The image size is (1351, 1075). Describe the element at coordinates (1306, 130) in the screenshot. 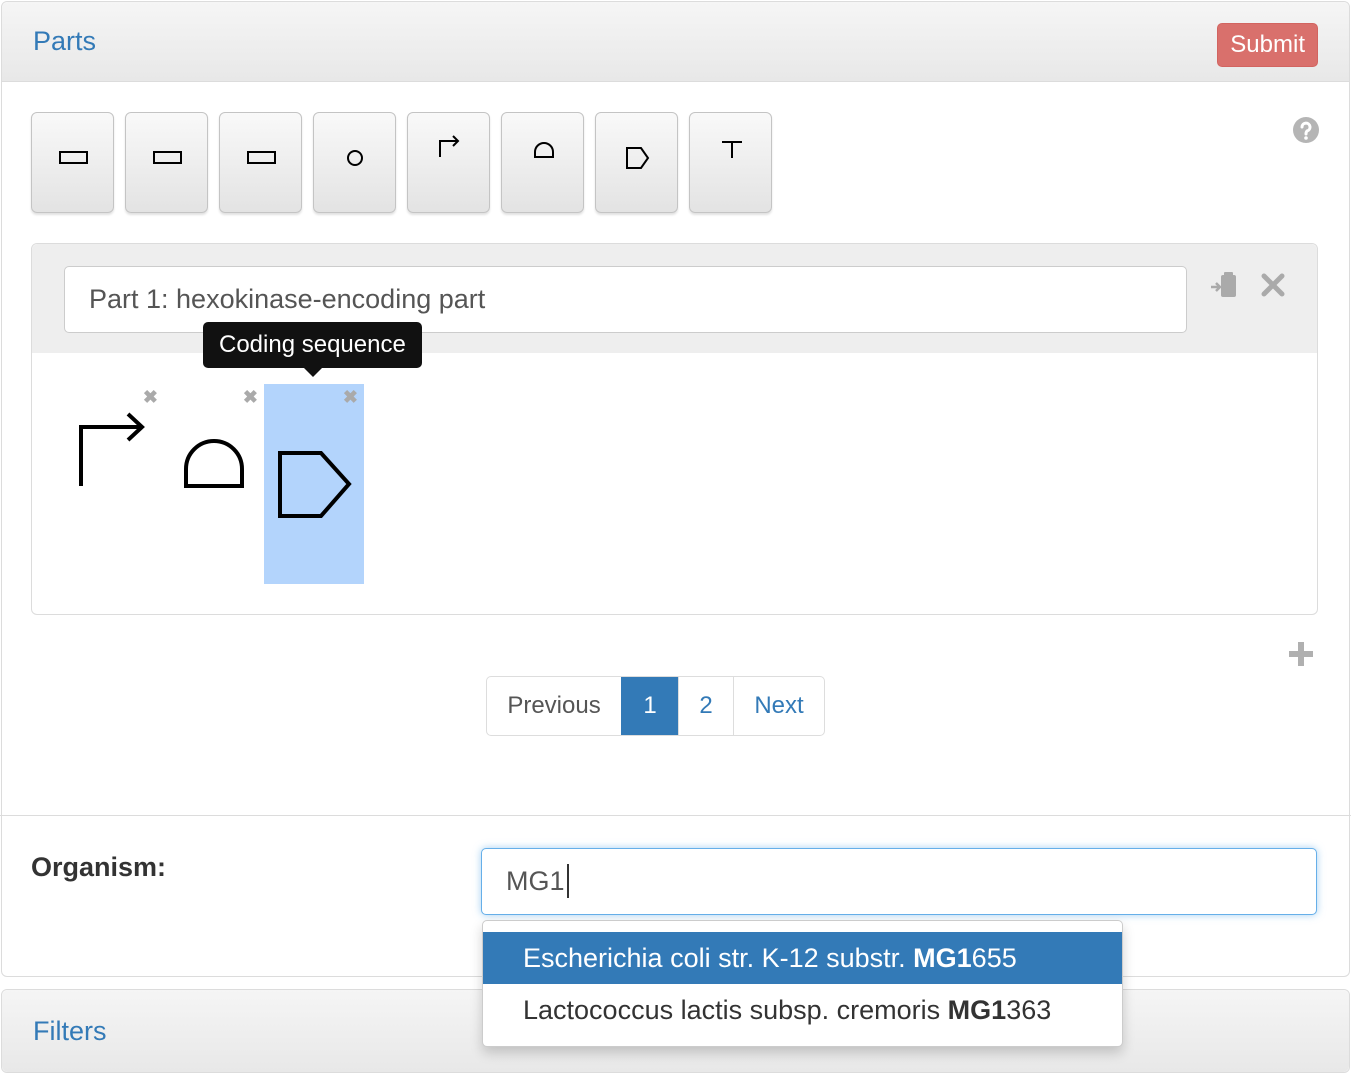

I see `help-icon` at that location.